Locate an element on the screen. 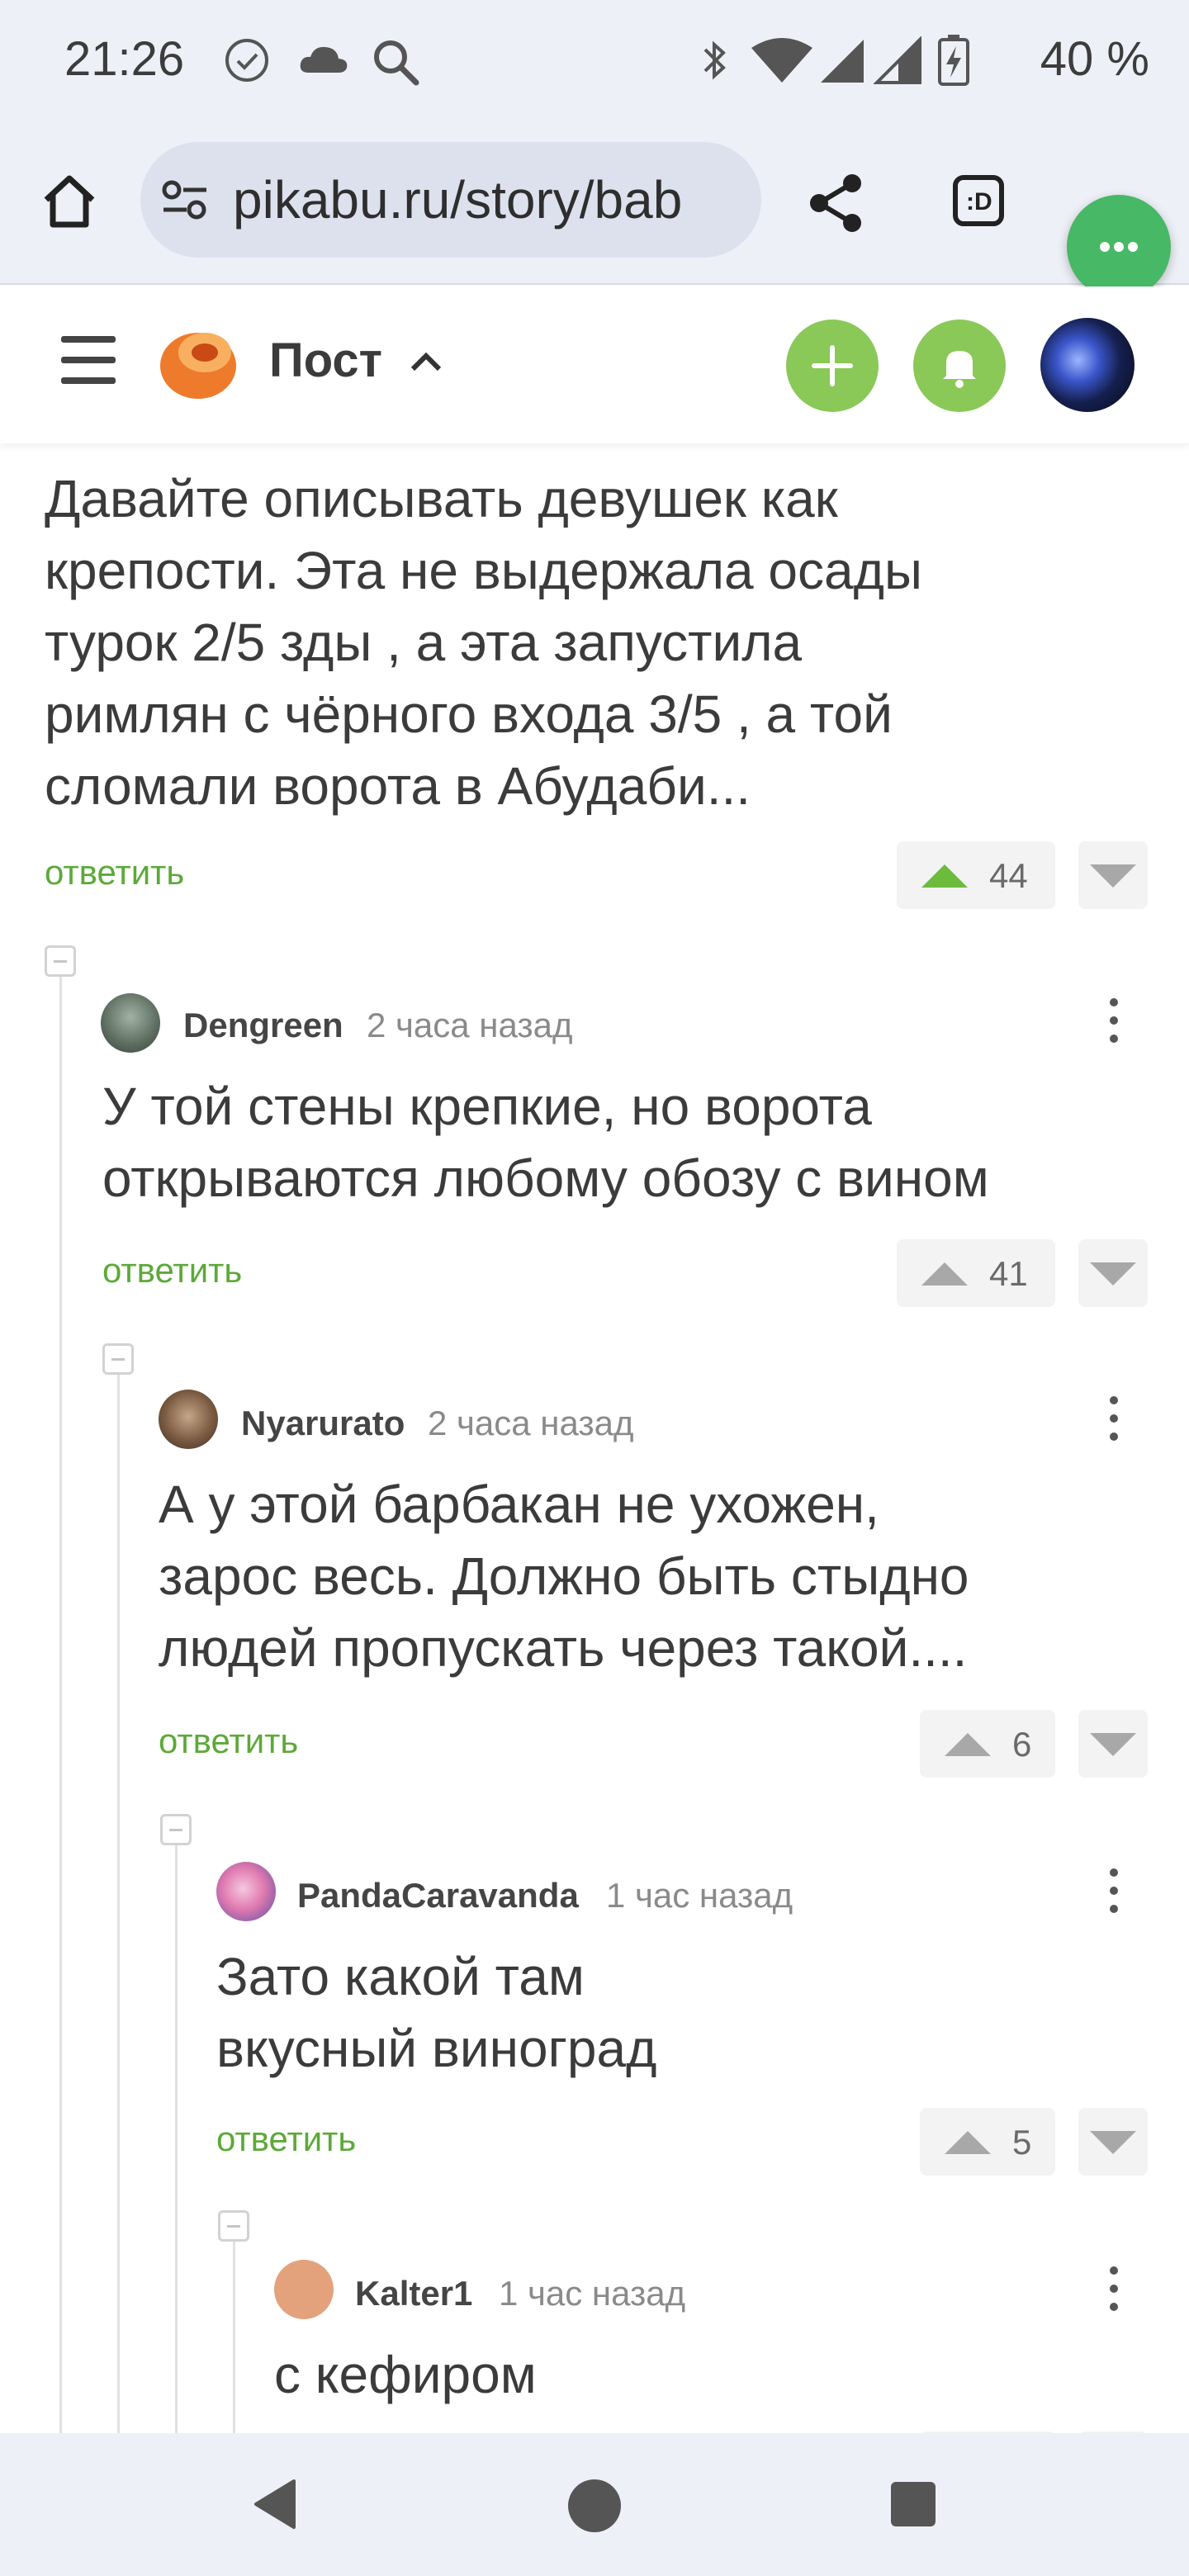 The width and height of the screenshot is (1189, 2576). system-nav-bar is located at coordinates (594, 2504).